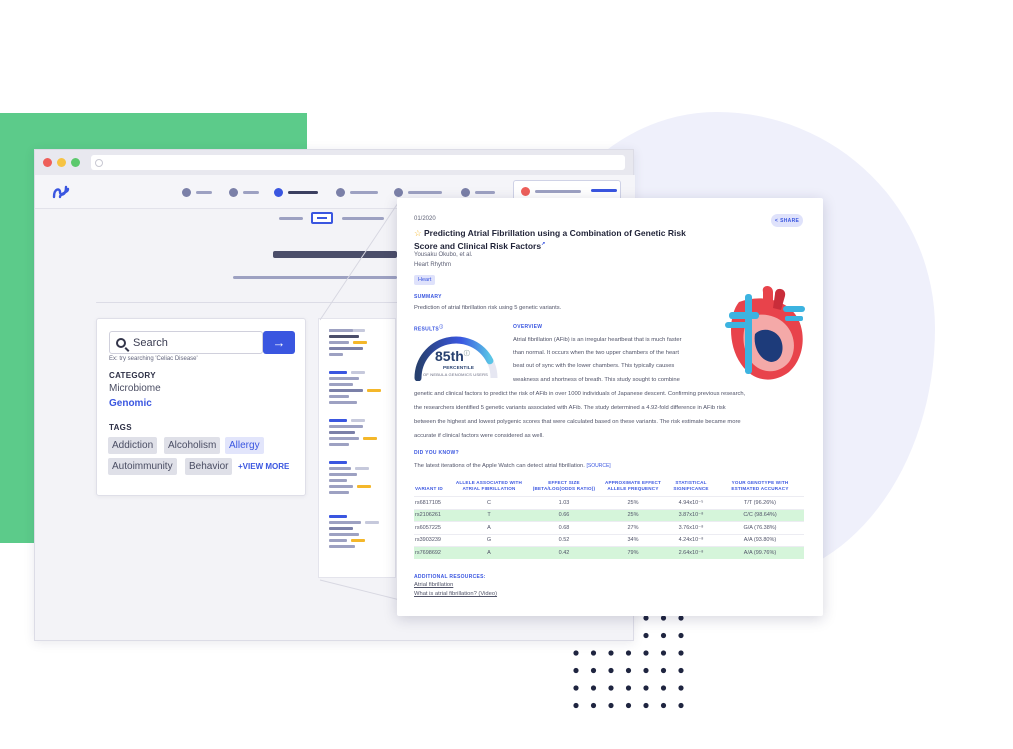  Describe the element at coordinates (432, 502) in the screenshot. I see `cell-variant-id: rs6817105` at that location.